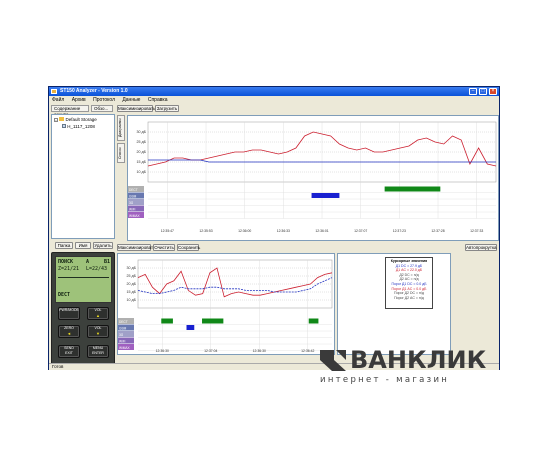 This screenshot has height=450, width=550. I want to click on x-tick-label: 12:36:42, so click(307, 351).